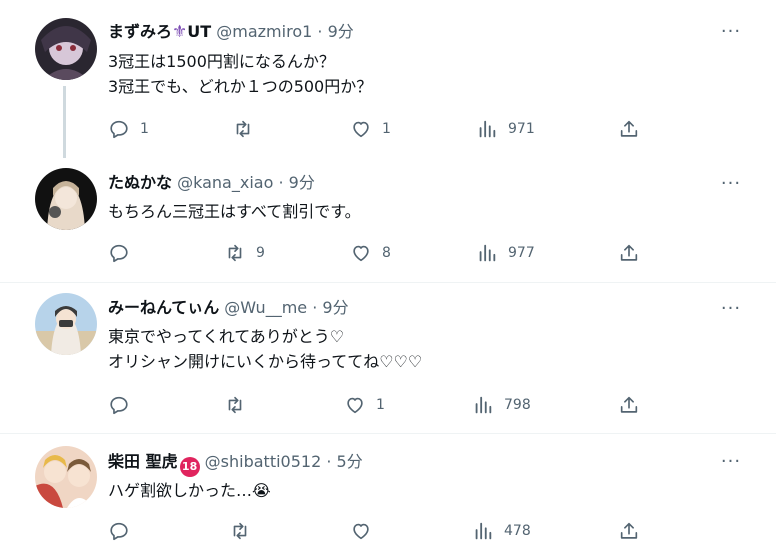 The width and height of the screenshot is (776, 556). I want to click on views-button: 798, so click(501, 405).